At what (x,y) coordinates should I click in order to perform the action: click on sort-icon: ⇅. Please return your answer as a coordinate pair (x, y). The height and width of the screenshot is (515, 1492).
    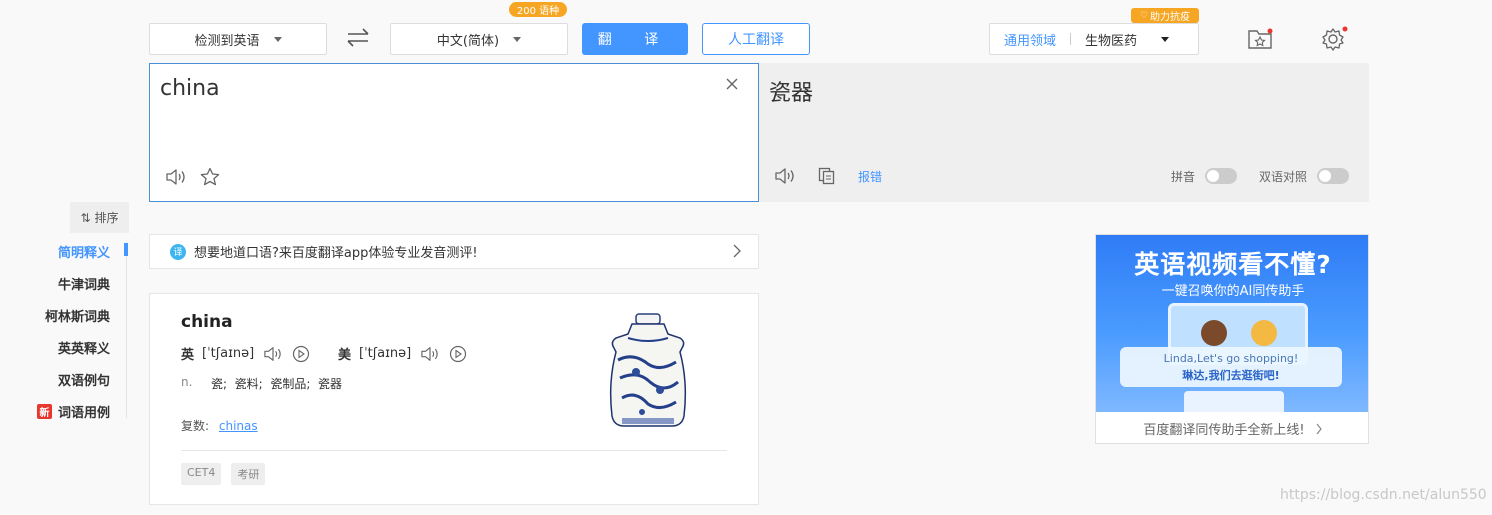
    Looking at the image, I should click on (85, 217).